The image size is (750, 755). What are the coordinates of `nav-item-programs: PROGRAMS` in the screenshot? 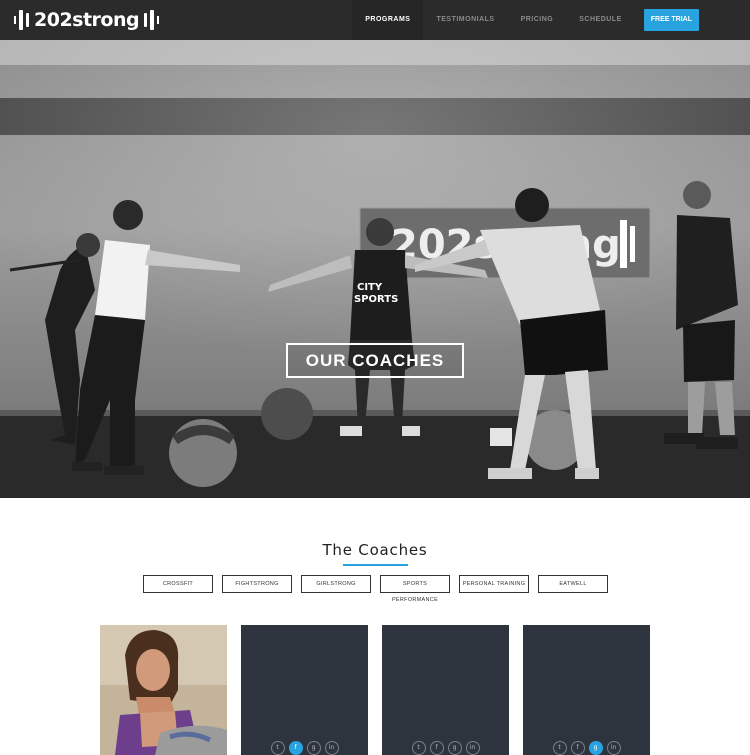 It's located at (388, 20).